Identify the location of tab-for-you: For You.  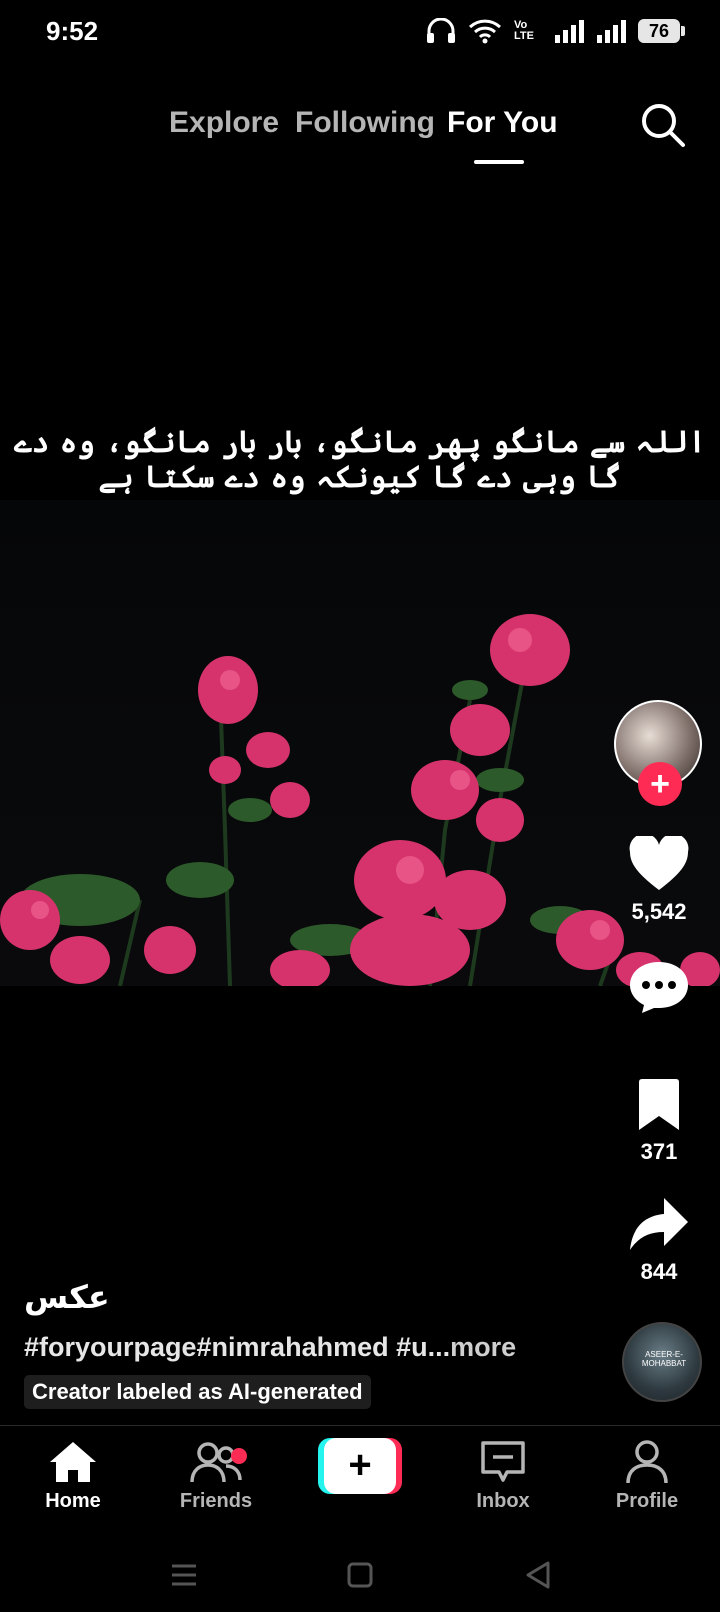
(502, 123).